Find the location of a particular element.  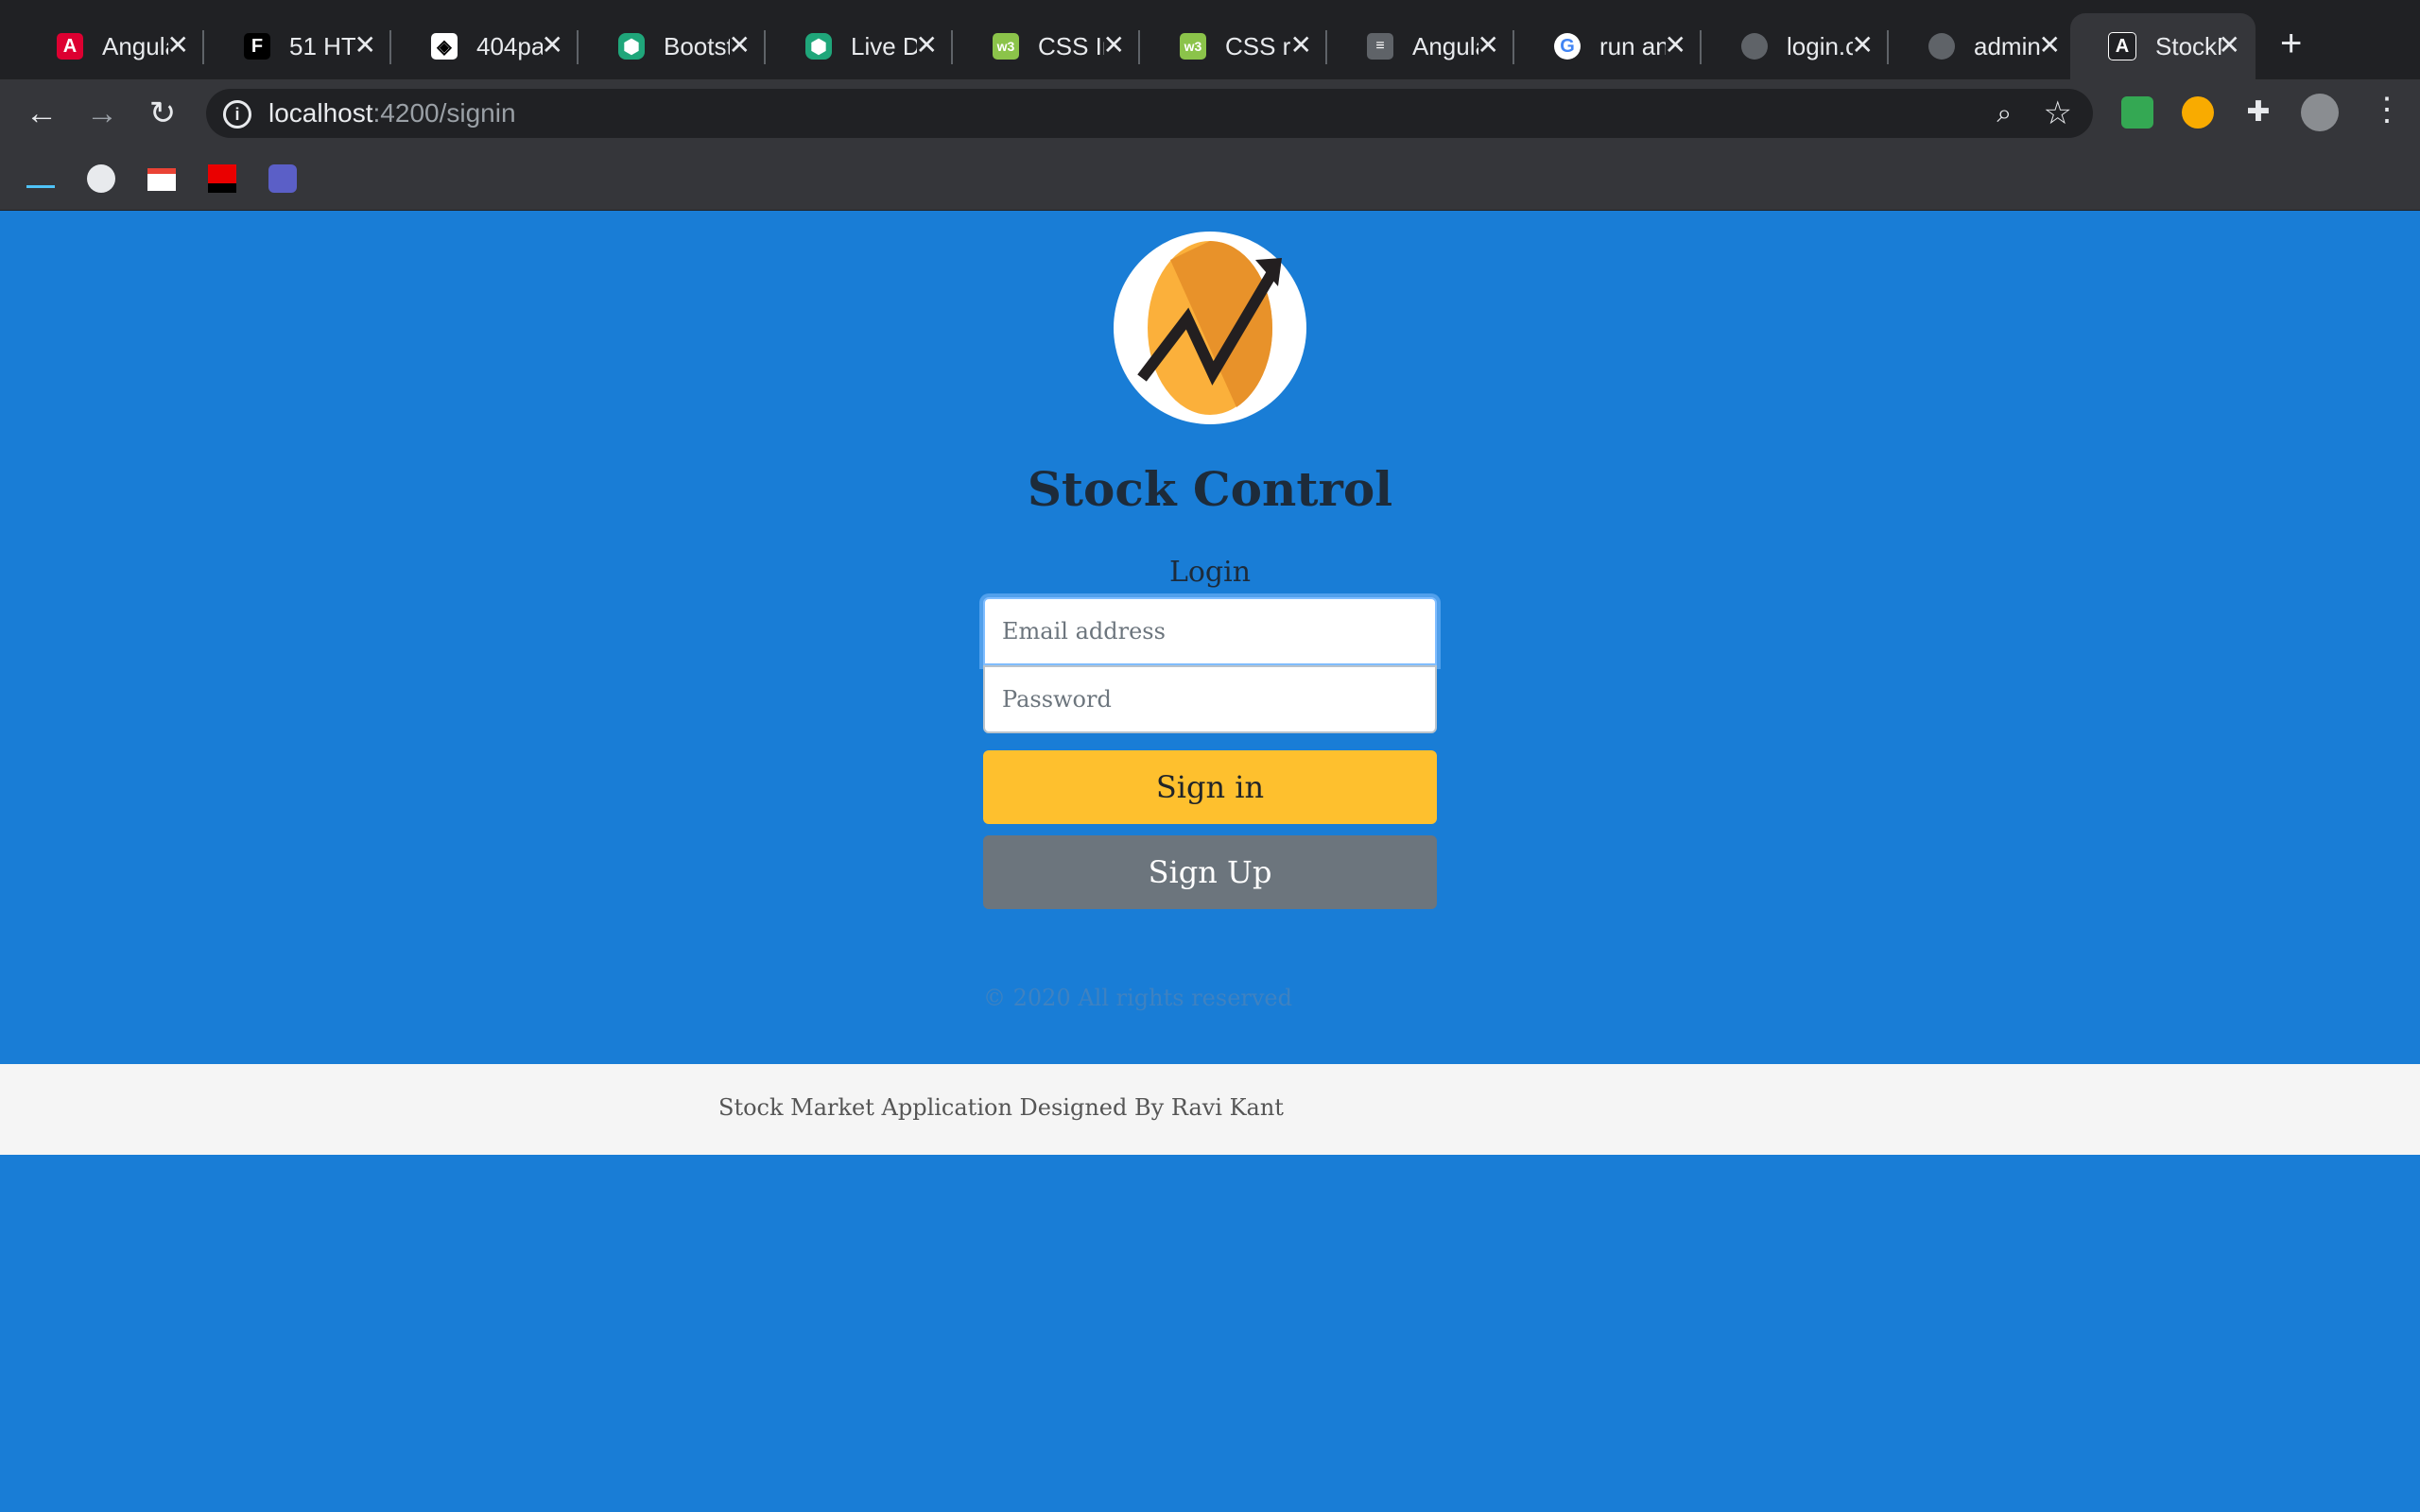

profile-avatar is located at coordinates (2320, 112).